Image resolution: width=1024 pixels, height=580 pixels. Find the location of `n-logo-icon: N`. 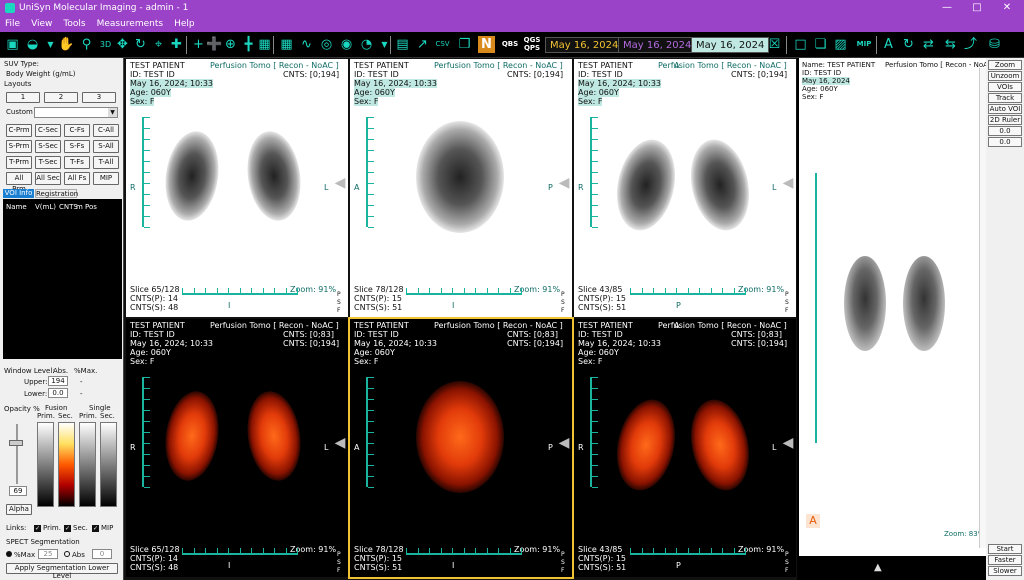

n-logo-icon: N is located at coordinates (486, 44).